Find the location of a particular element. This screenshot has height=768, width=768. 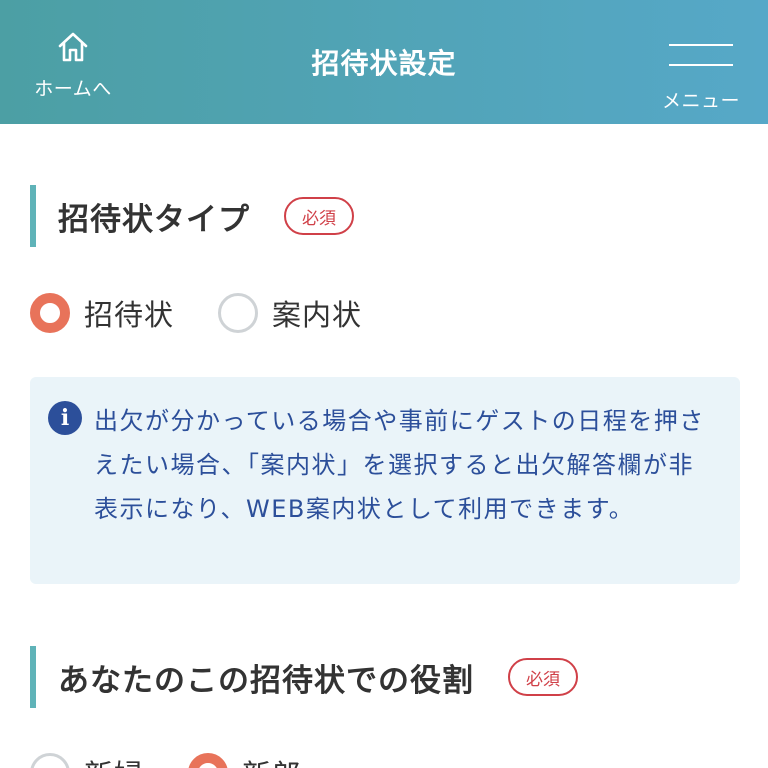

radio-label: 新郎 is located at coordinates (272, 760).